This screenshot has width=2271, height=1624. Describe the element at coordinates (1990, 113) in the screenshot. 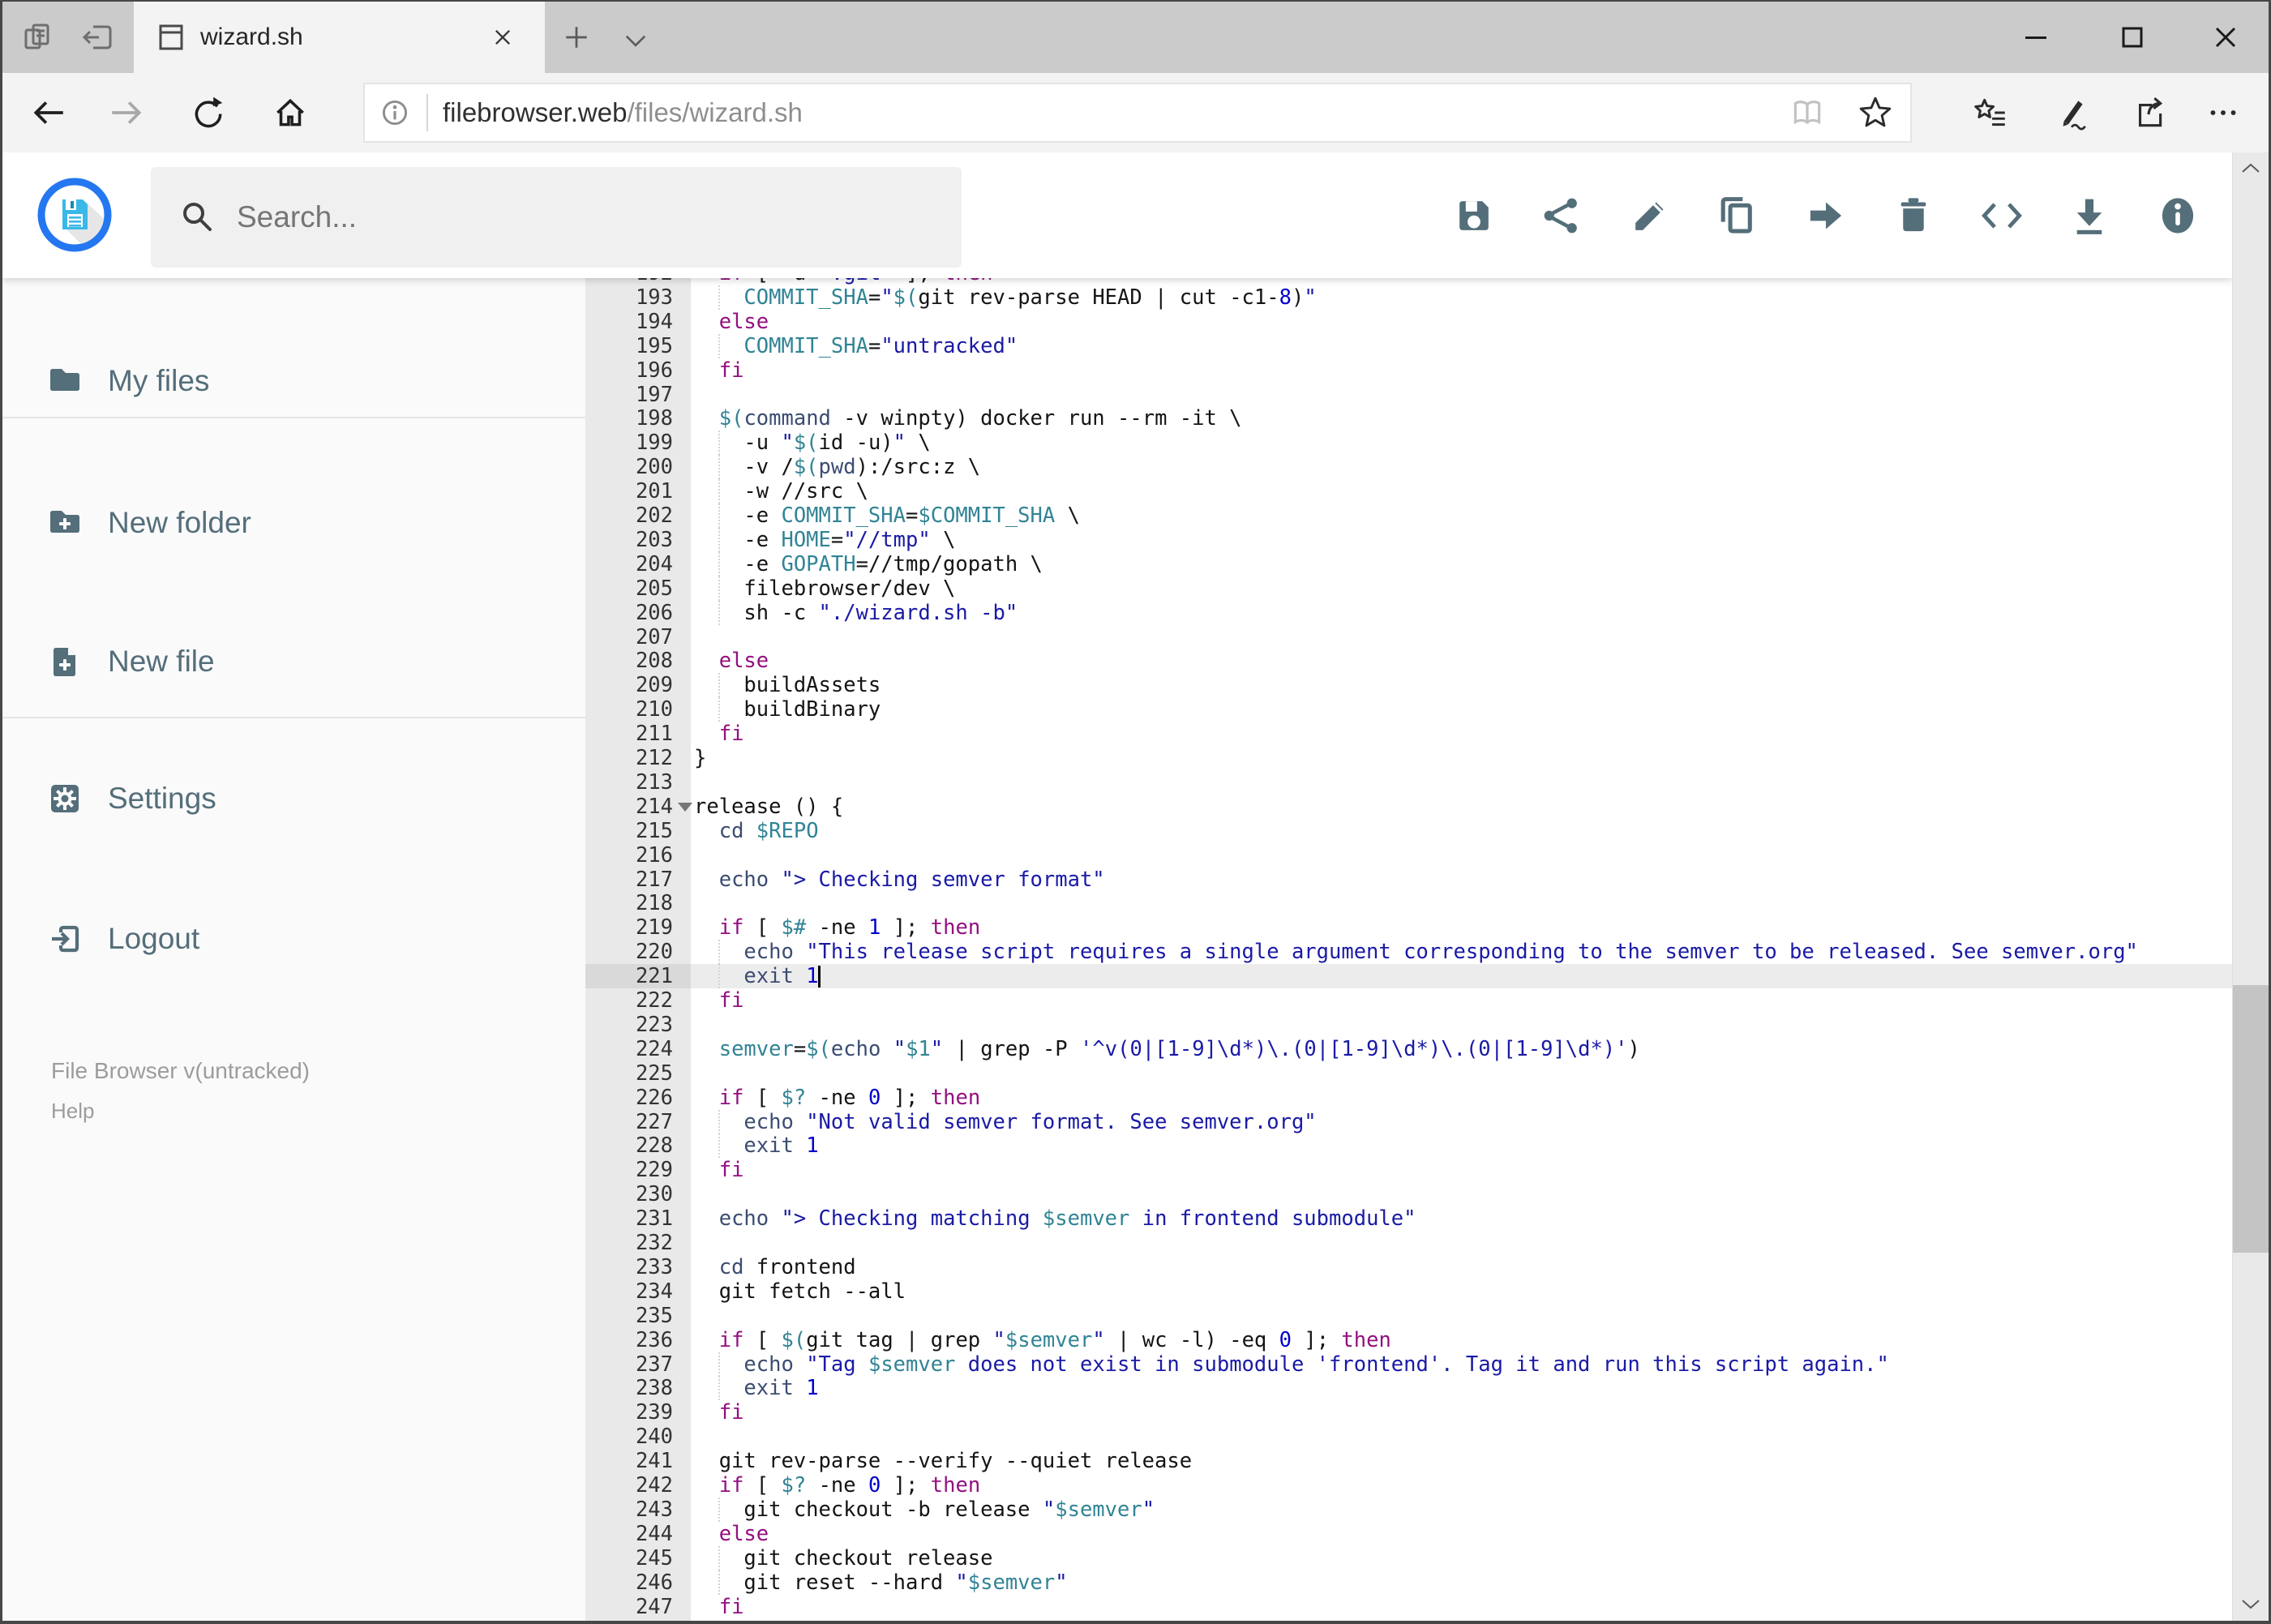

I see `hub-favorites-icon` at that location.